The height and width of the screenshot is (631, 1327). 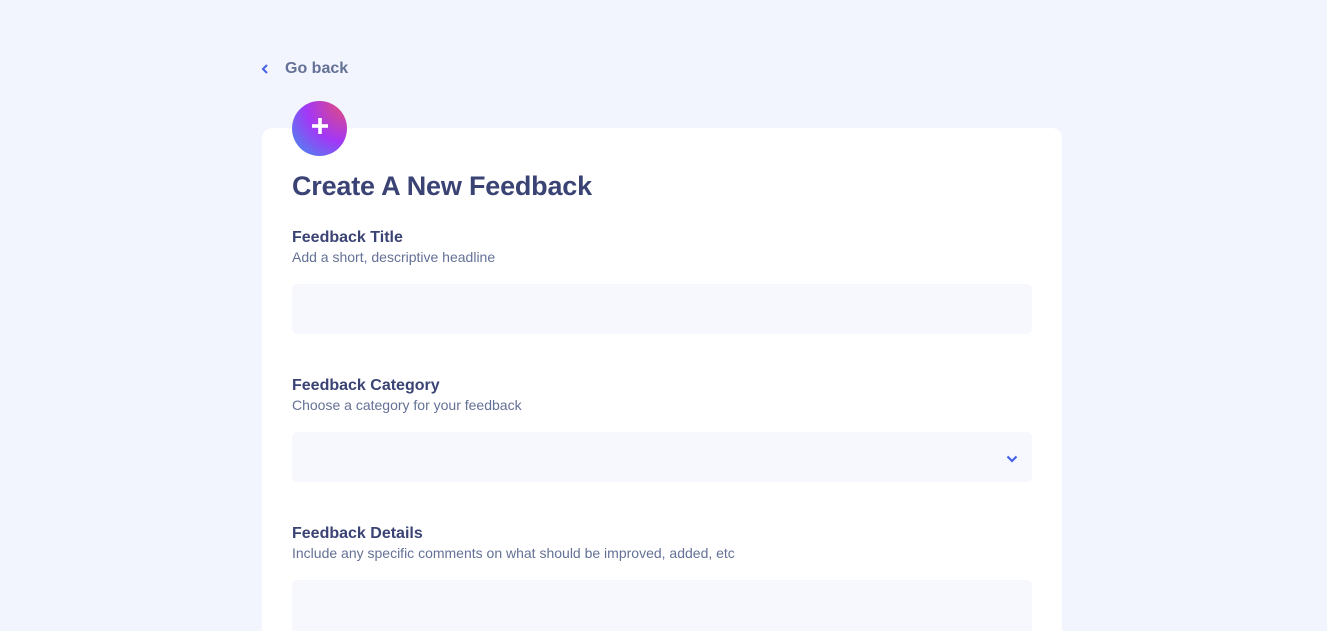 What do you see at coordinates (317, 68) in the screenshot?
I see `go-back-label: Go back` at bounding box center [317, 68].